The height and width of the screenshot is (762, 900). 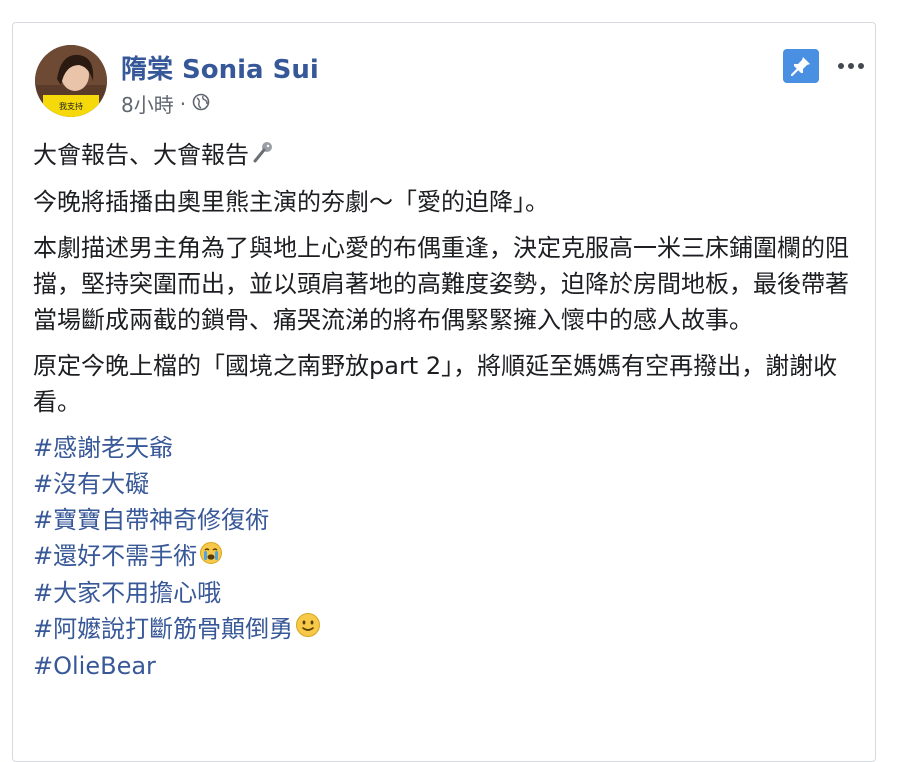 What do you see at coordinates (435, 384) in the screenshot?
I see `post-paragraph: 原定今晚上檔的「國境之南野放part 2」，將順延至媽媽有空再撥出，謝謝收看。` at bounding box center [435, 384].